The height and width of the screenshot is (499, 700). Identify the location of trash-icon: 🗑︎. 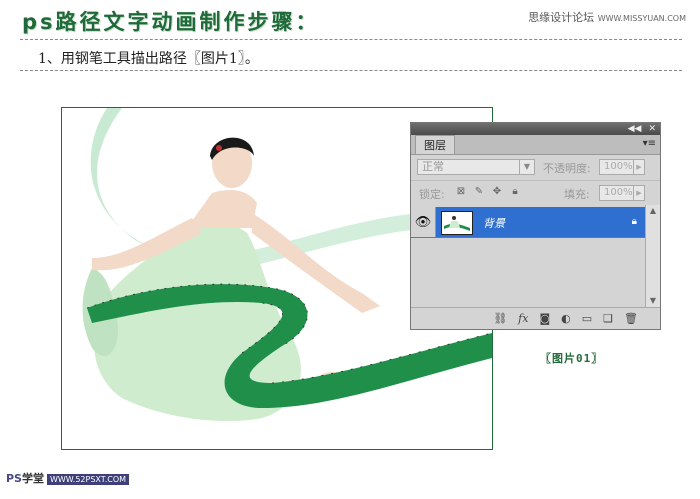
(631, 318).